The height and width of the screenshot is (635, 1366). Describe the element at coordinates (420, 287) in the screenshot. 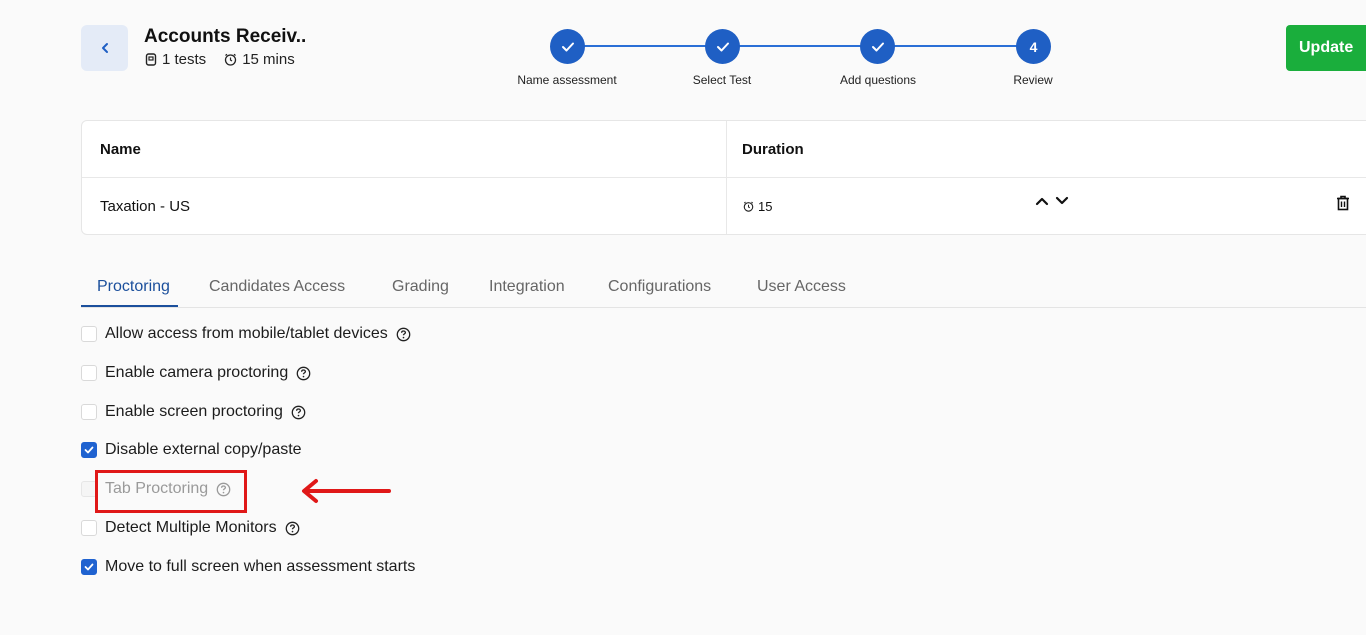

I see `tab-grading: Grading` at that location.